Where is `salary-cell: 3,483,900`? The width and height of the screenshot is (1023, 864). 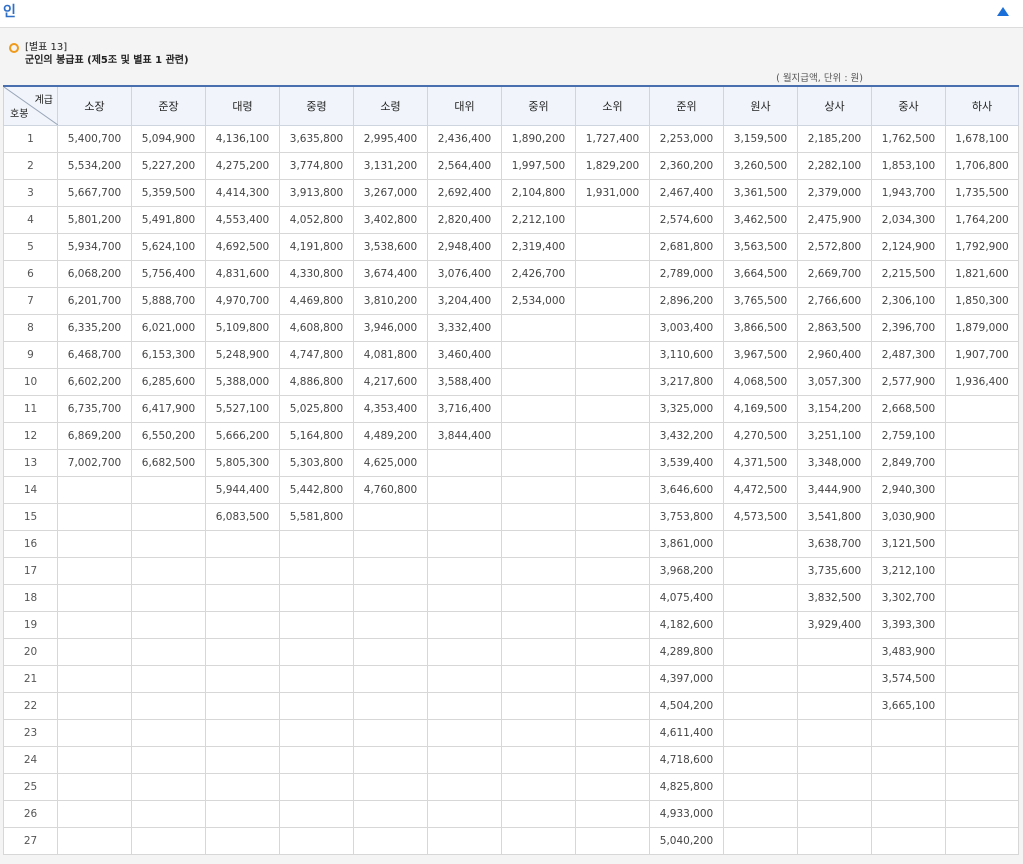
salary-cell: 3,483,900 is located at coordinates (908, 652).